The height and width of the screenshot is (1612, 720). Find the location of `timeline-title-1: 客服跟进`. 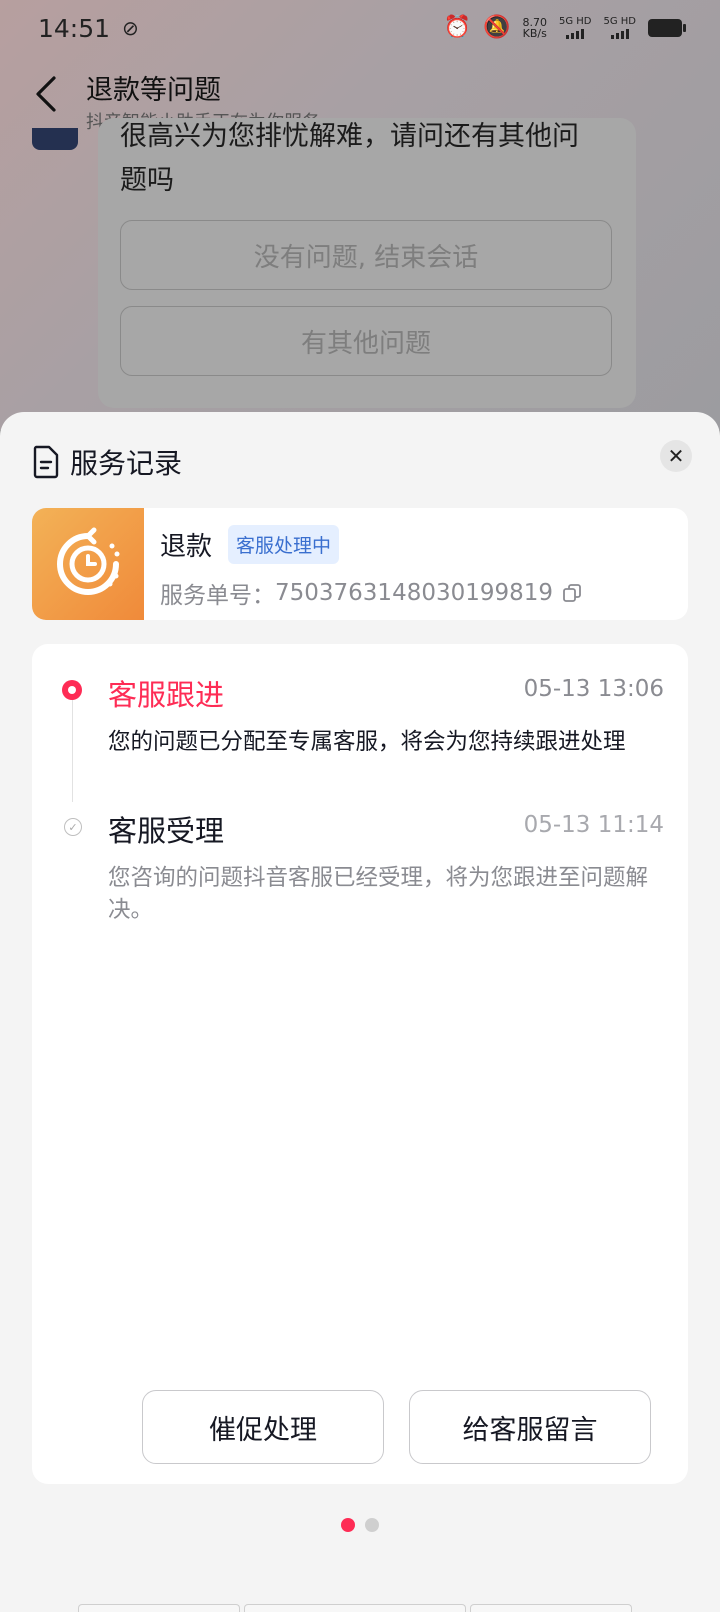

timeline-title-1: 客服跟进 is located at coordinates (166, 695).